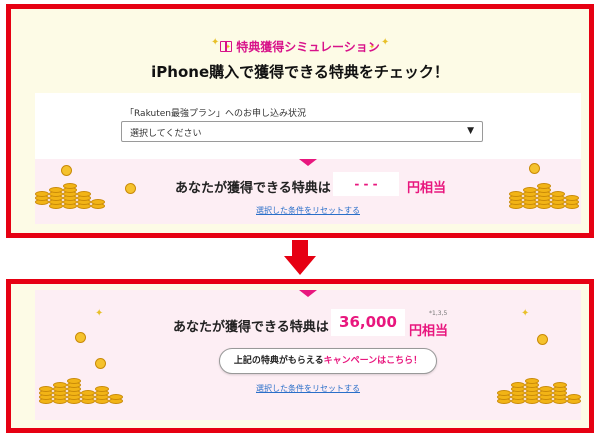  What do you see at coordinates (166, 134) in the screenshot?
I see `select-value: 選択してください` at bounding box center [166, 134].